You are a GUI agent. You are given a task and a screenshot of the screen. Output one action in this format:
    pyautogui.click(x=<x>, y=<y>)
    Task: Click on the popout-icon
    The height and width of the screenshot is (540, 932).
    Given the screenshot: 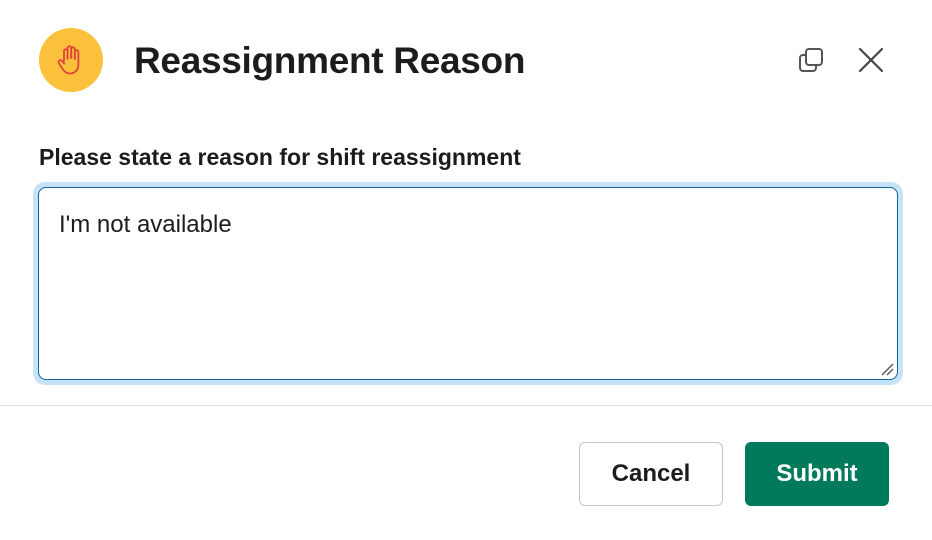 What is the action you would take?
    pyautogui.click(x=811, y=60)
    